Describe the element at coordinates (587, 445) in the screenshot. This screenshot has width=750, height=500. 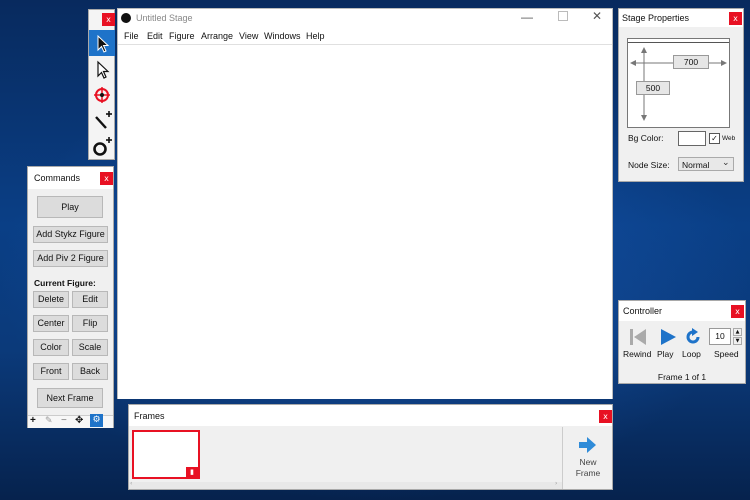
I see `arrow-right-icon` at that location.